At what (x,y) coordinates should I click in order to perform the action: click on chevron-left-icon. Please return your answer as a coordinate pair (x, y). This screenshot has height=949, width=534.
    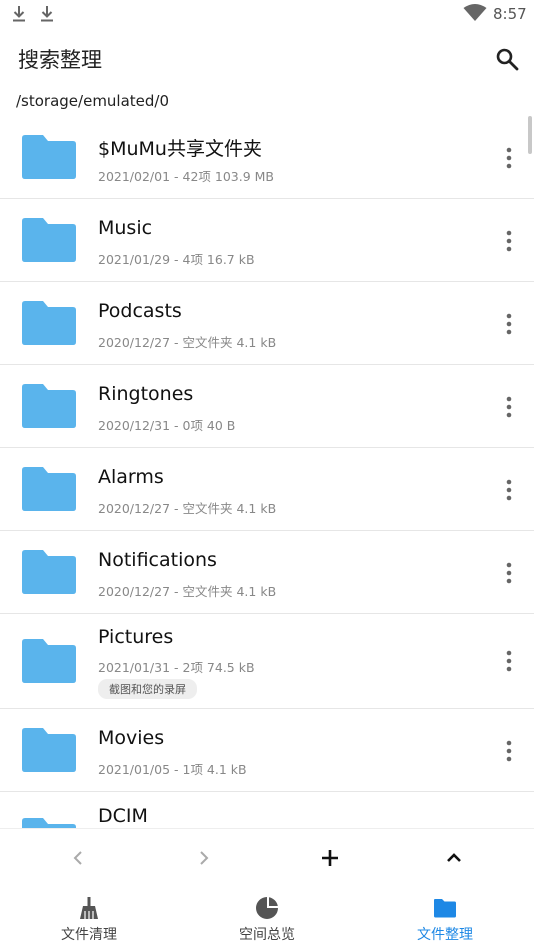
    Looking at the image, I should click on (78, 858).